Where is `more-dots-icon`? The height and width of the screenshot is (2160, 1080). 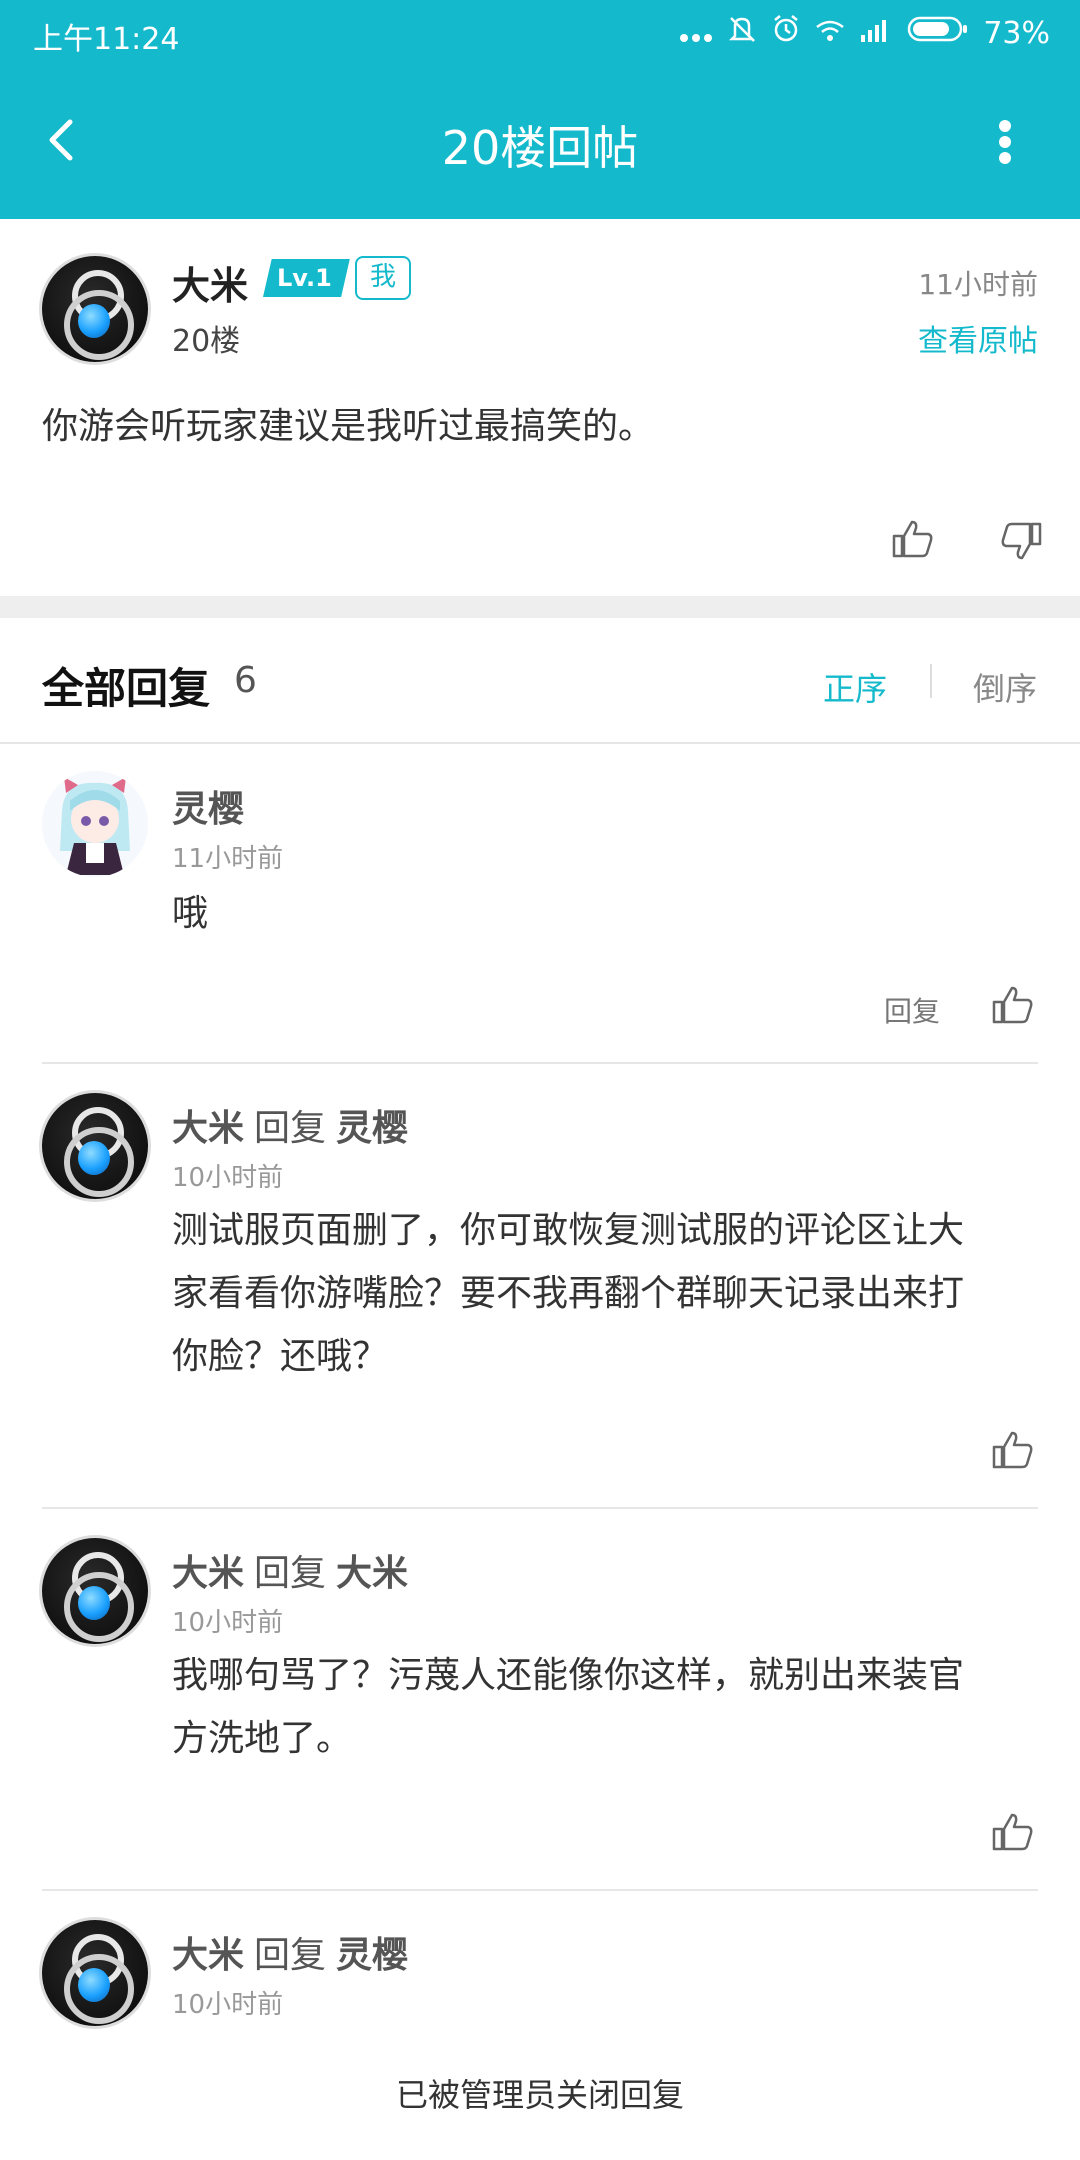 more-dots-icon is located at coordinates (696, 33).